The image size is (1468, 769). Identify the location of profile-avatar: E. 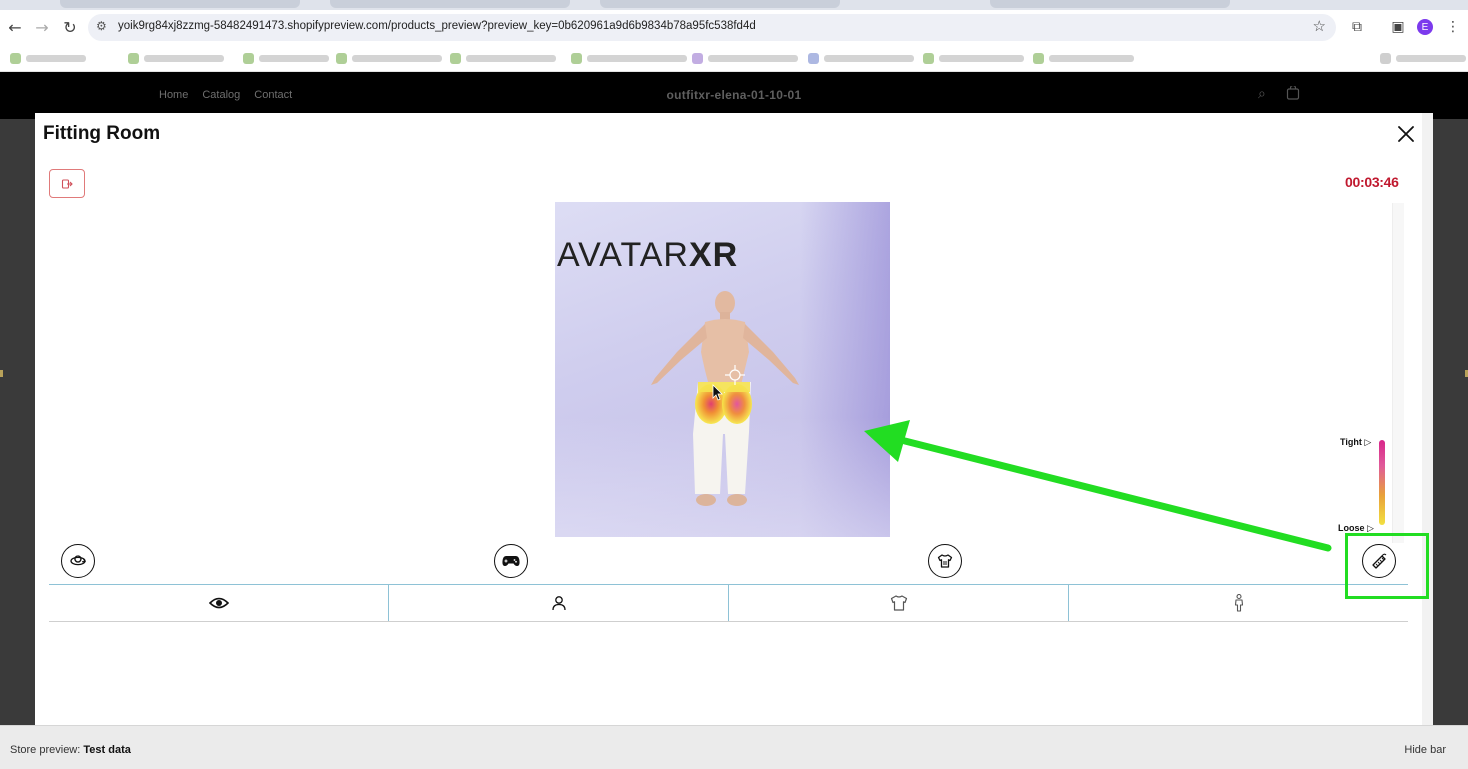
(1425, 27).